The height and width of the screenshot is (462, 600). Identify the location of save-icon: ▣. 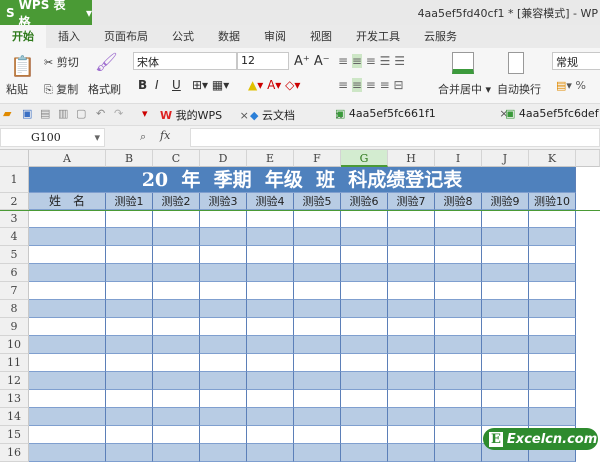
(27, 113).